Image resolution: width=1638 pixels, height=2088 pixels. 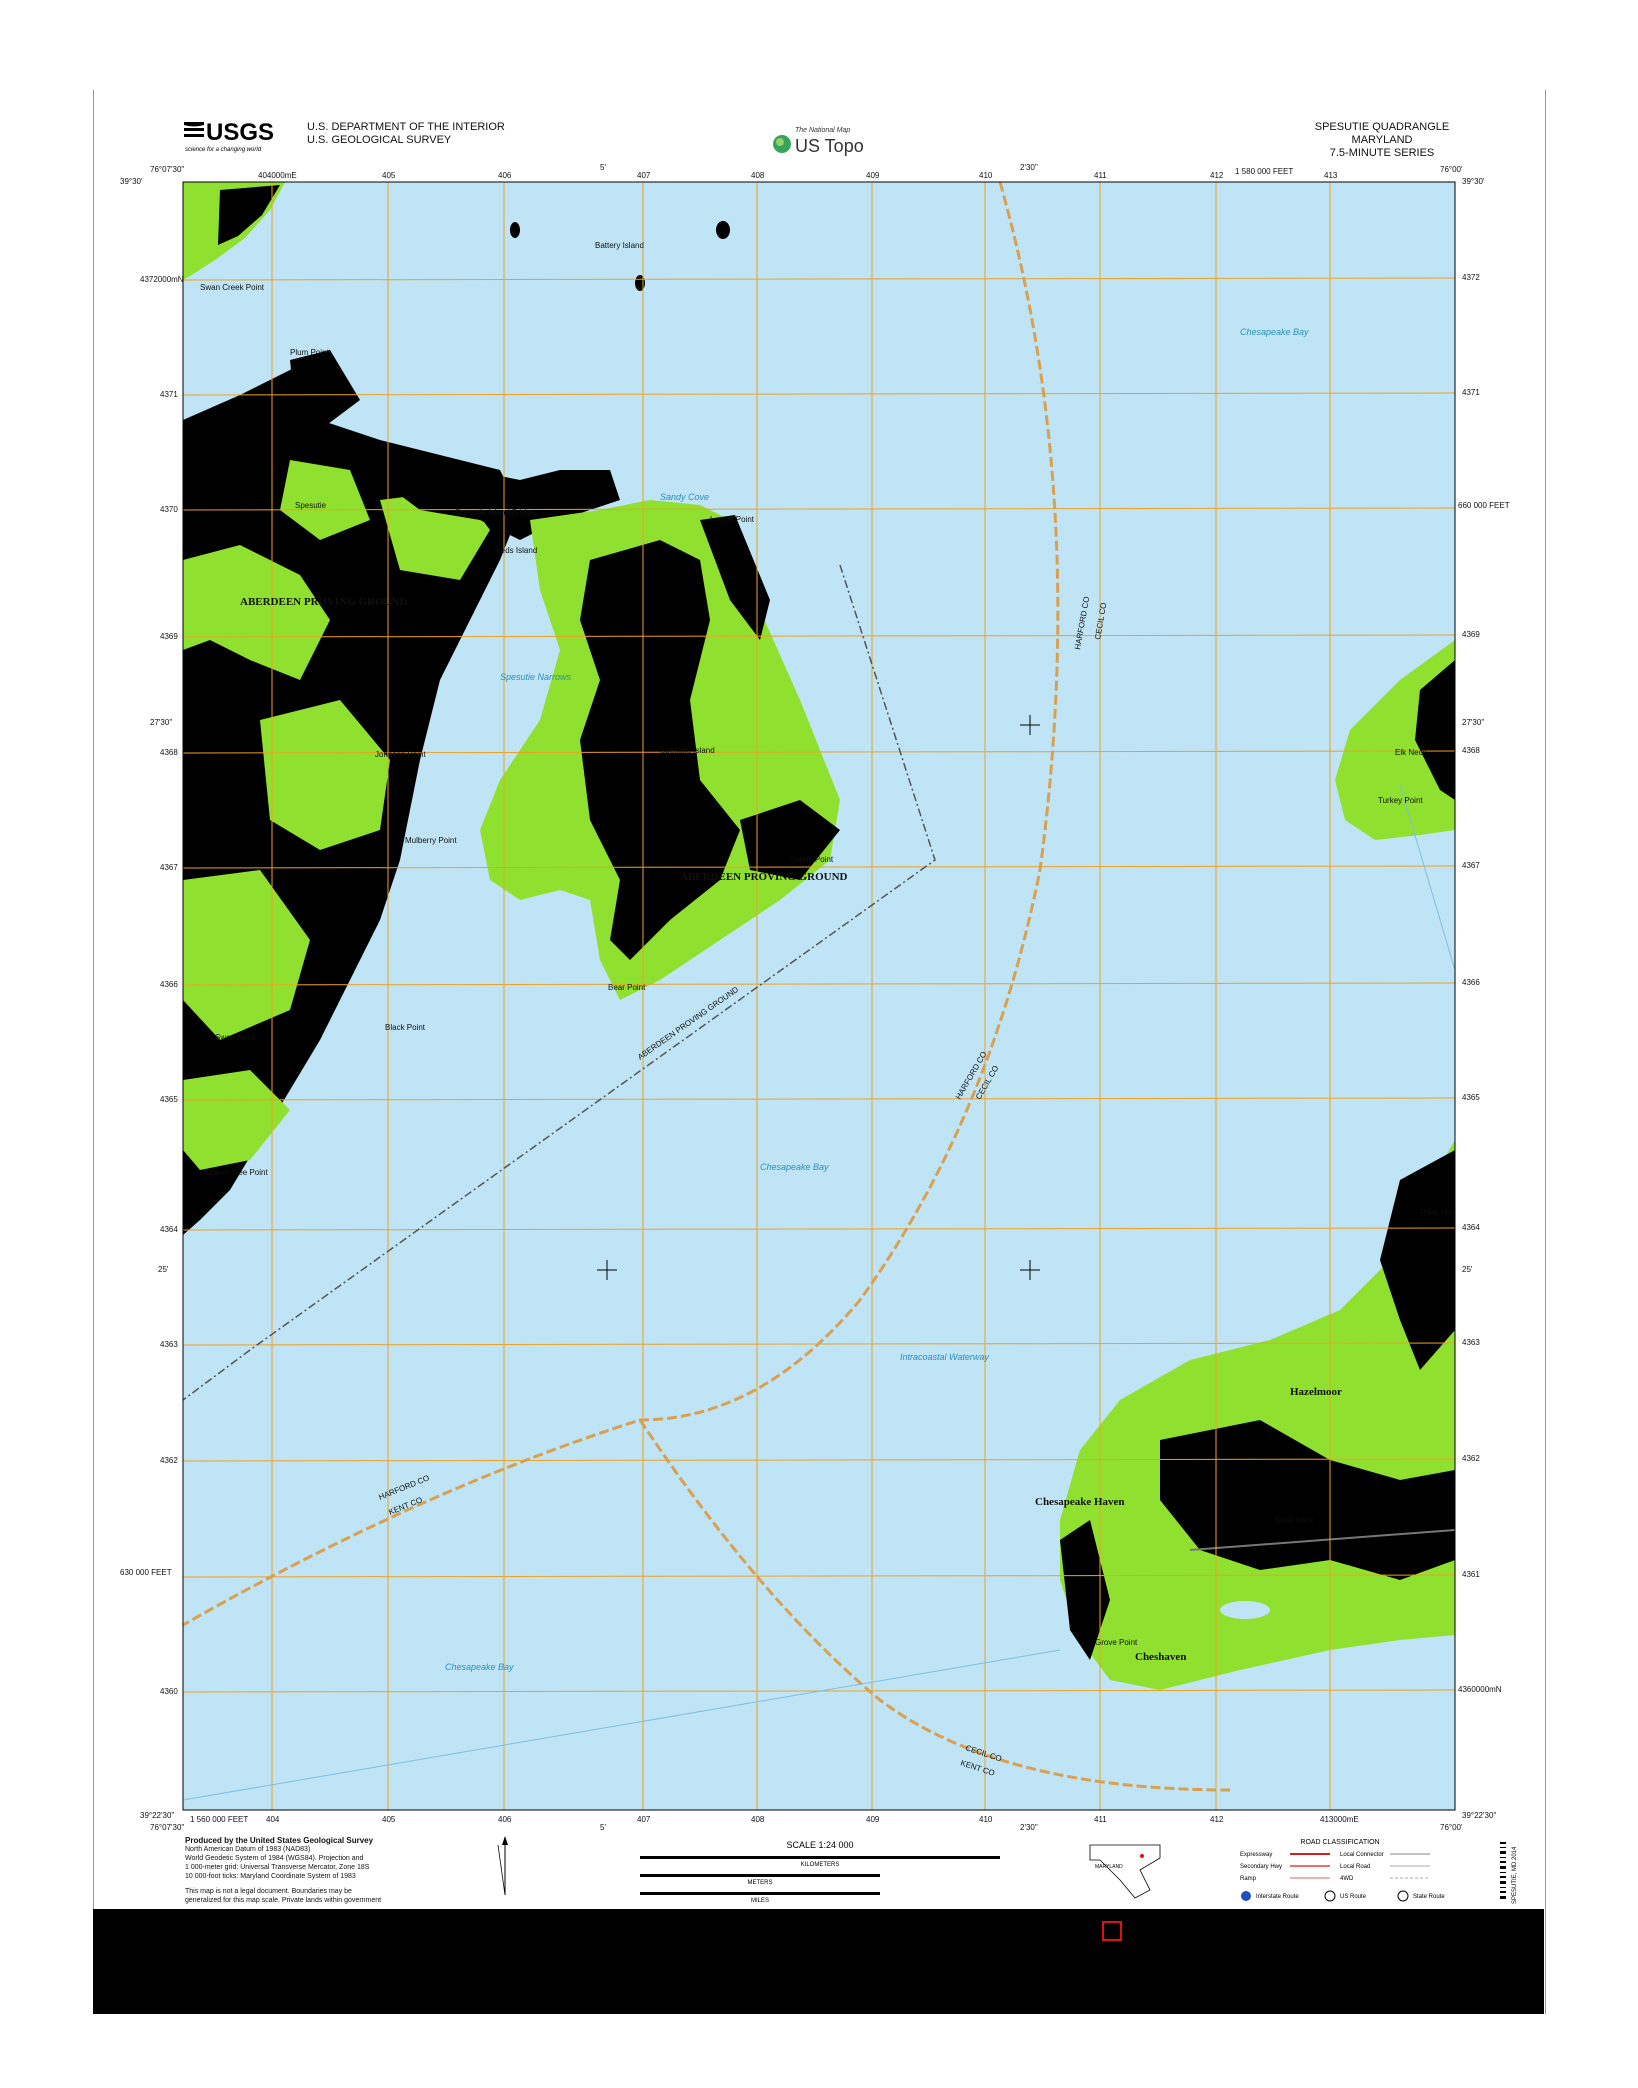 What do you see at coordinates (405, 1027) in the screenshot?
I see `label-black-point: Black Point` at bounding box center [405, 1027].